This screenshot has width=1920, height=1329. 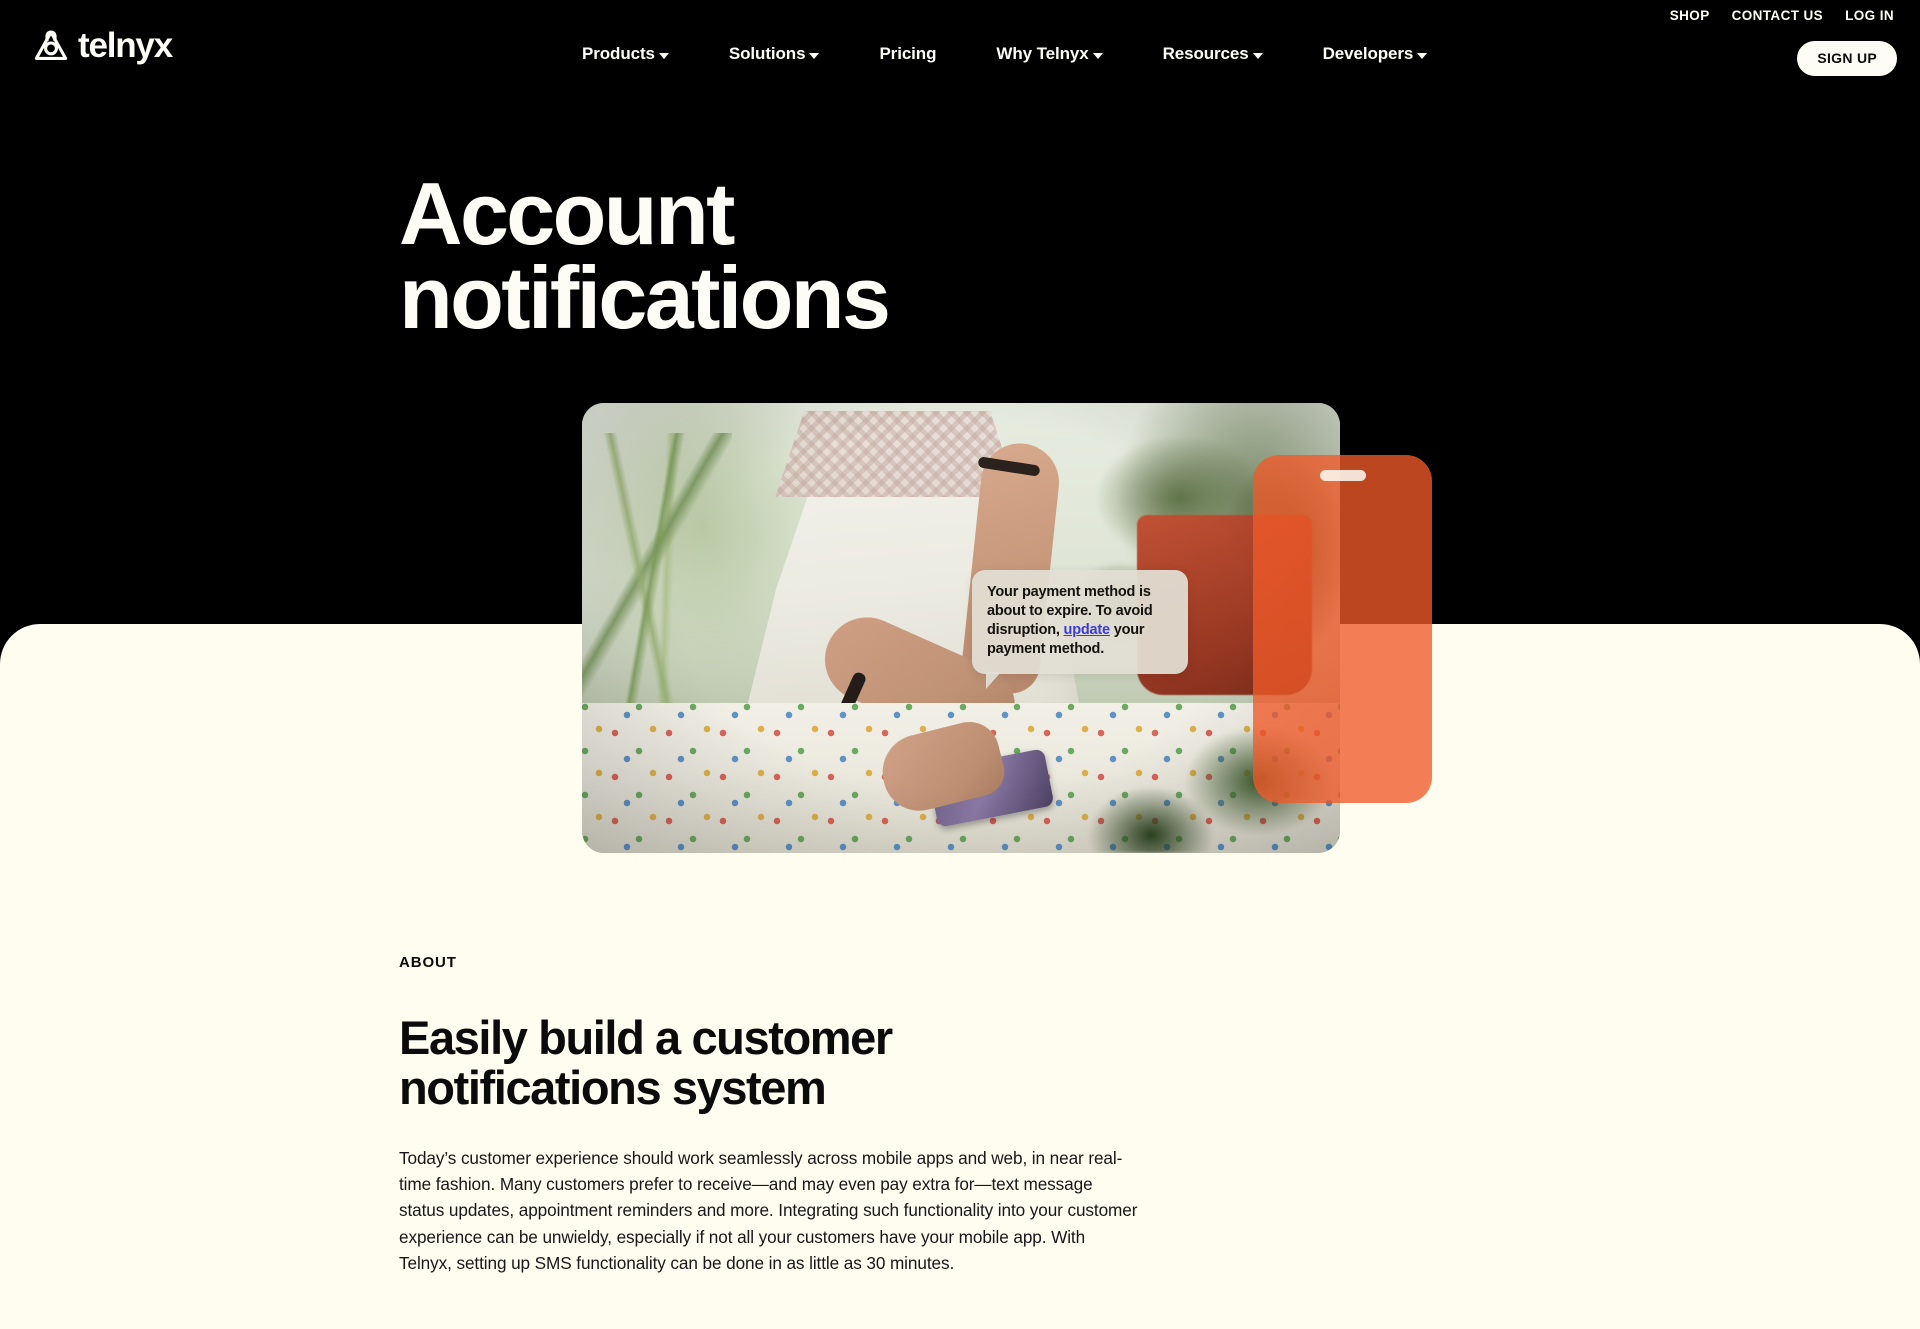 I want to click on phone-mockup, so click(x=1342, y=629).